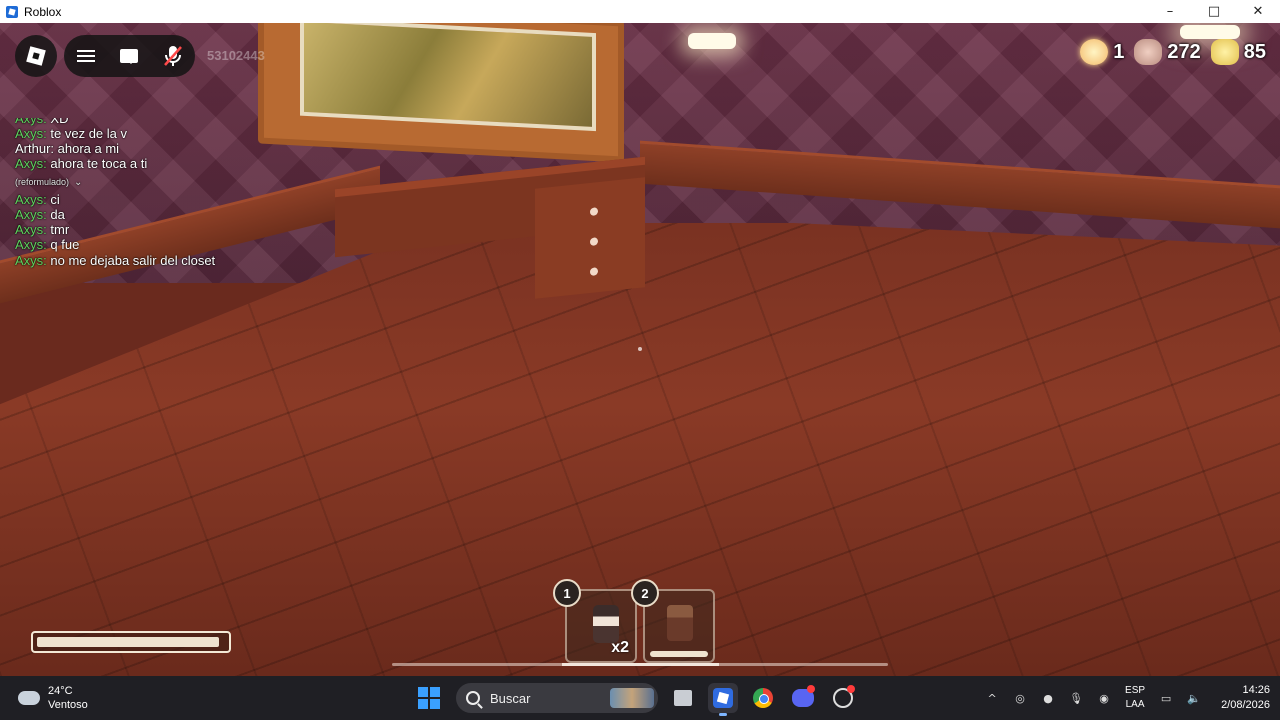  I want to click on roblox-logo-icon, so click(36, 56).